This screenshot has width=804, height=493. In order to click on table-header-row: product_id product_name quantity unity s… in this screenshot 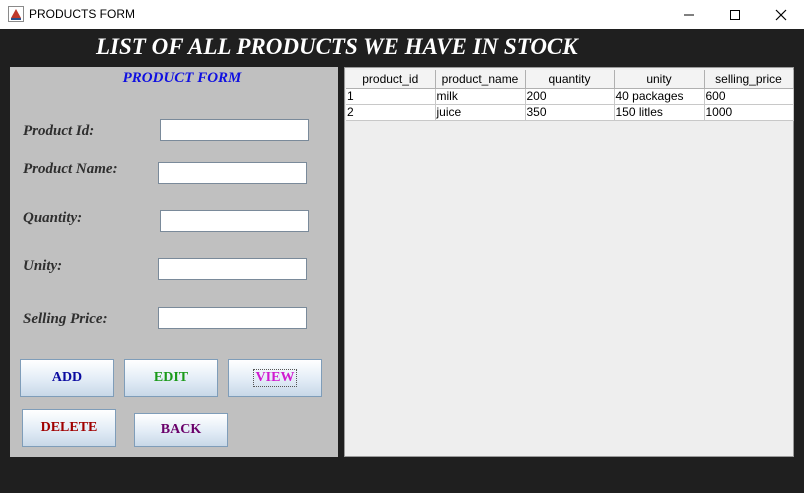, I will do `click(570, 79)`.